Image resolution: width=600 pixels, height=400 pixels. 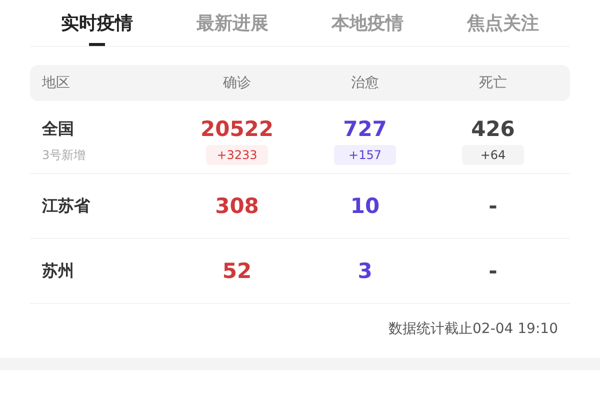 What do you see at coordinates (365, 129) in the screenshot?
I see `cured-count: 727` at bounding box center [365, 129].